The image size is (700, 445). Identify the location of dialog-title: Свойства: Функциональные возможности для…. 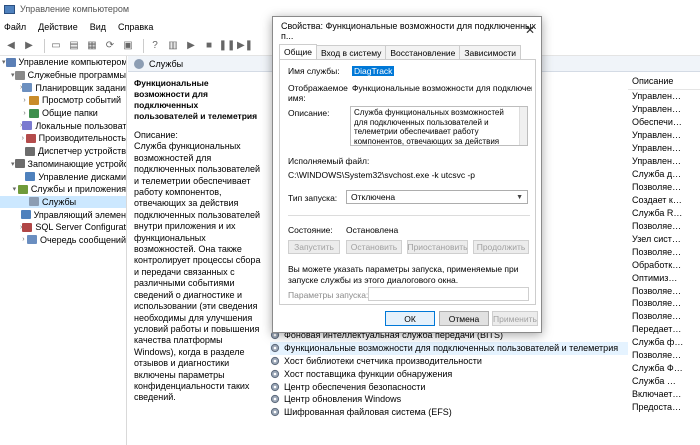
(409, 31).